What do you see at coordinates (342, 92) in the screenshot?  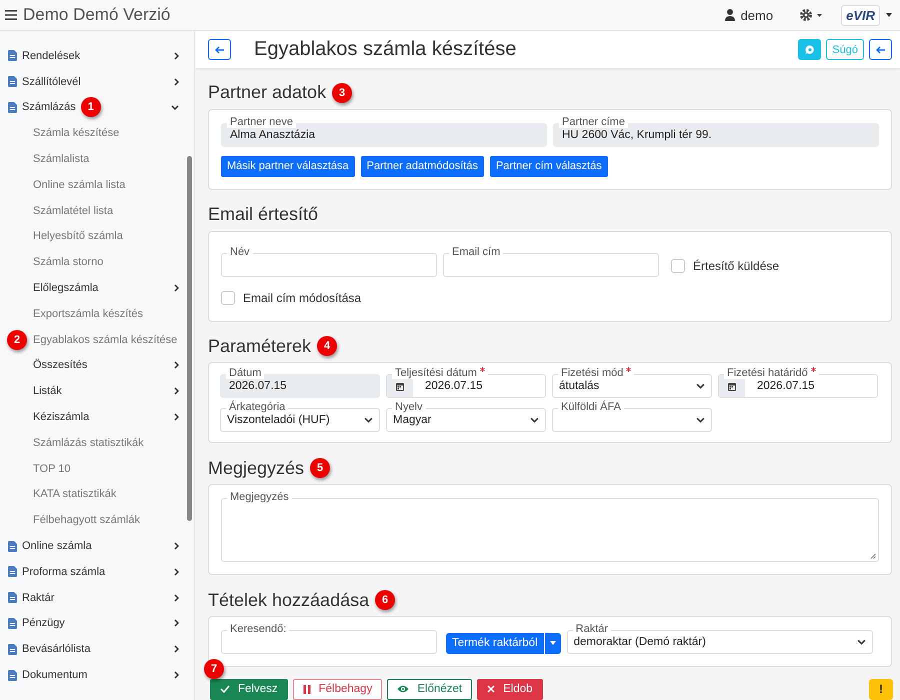 I see `step-marker: 3` at bounding box center [342, 92].